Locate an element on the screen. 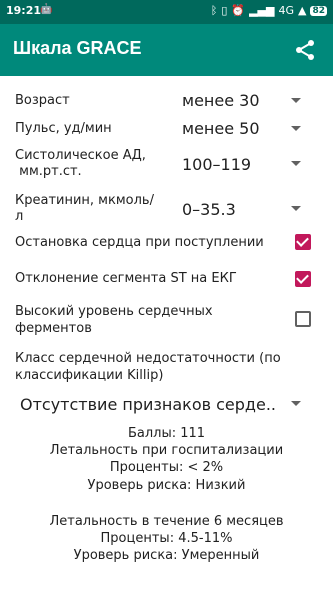 The width and height of the screenshot is (333, 592). hosp-risk: Уроверь риска: Низкий is located at coordinates (166, 485).